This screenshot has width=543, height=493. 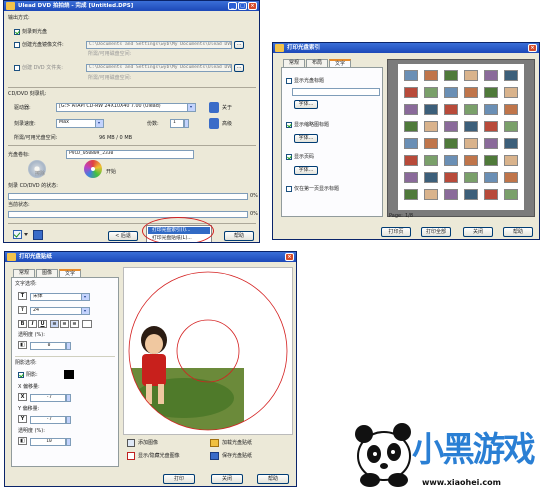 What do you see at coordinates (42, 324) in the screenshot?
I see `underline-button: U` at bounding box center [42, 324].